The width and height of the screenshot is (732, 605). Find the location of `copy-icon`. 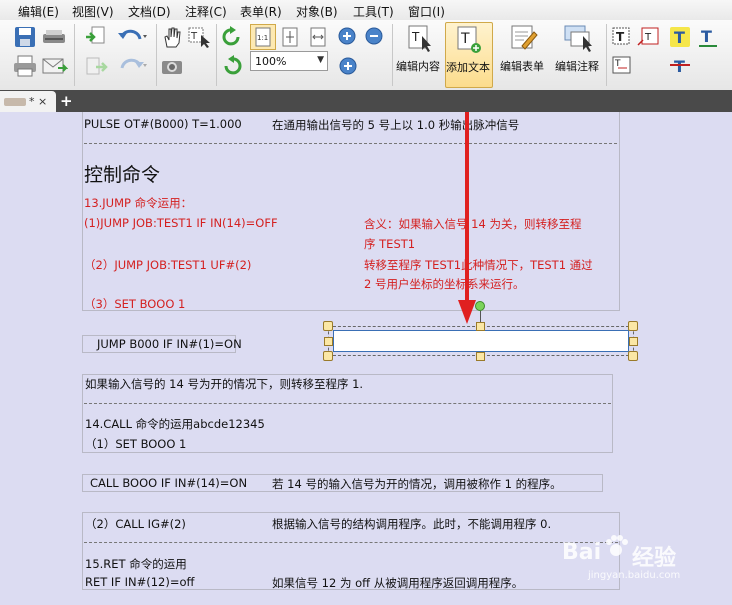

copy-icon is located at coordinates (95, 35).